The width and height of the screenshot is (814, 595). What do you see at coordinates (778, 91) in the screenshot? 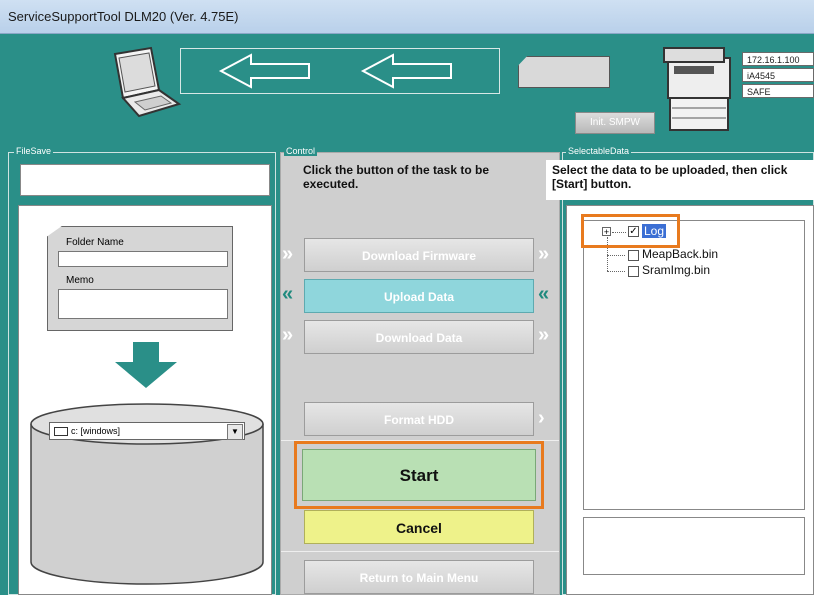
I see `device-mode: SAFE` at bounding box center [778, 91].